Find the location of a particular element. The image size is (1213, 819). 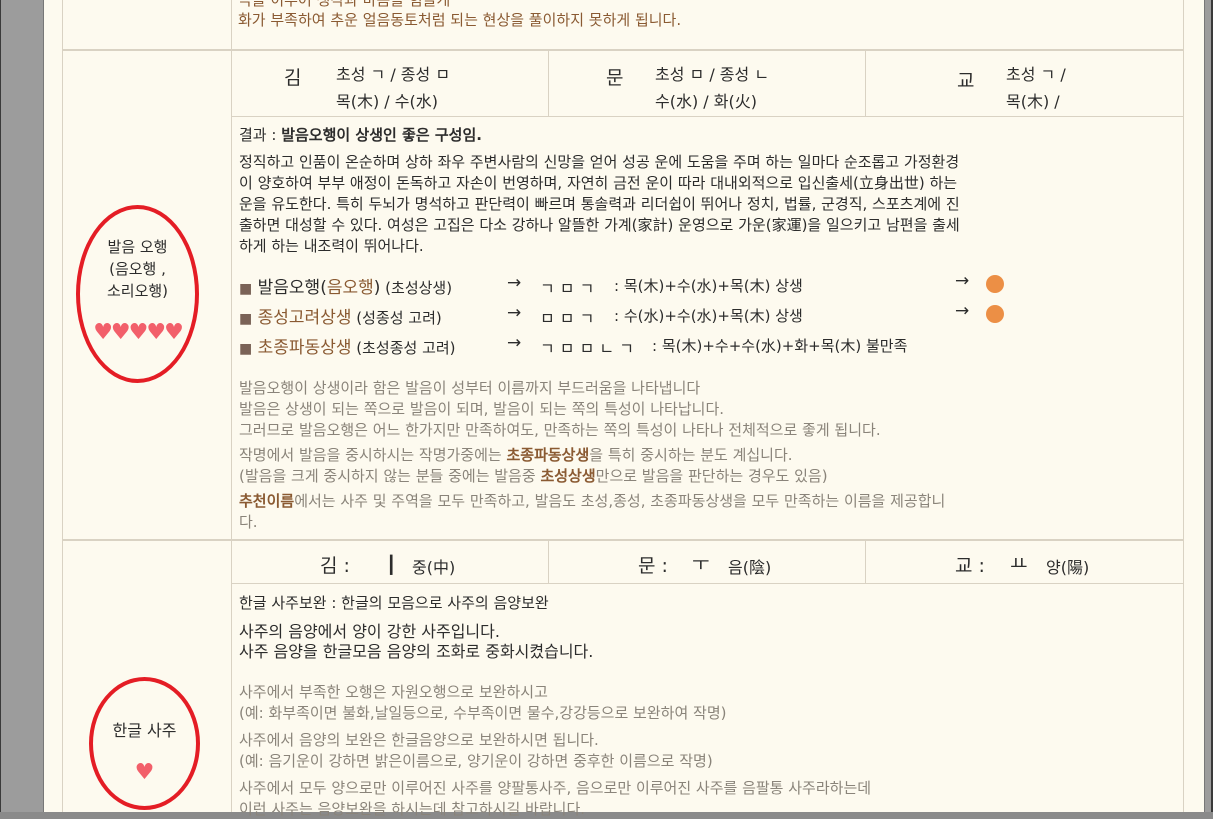

vowel-2-jamo: ㅜ is located at coordinates (701, 564).